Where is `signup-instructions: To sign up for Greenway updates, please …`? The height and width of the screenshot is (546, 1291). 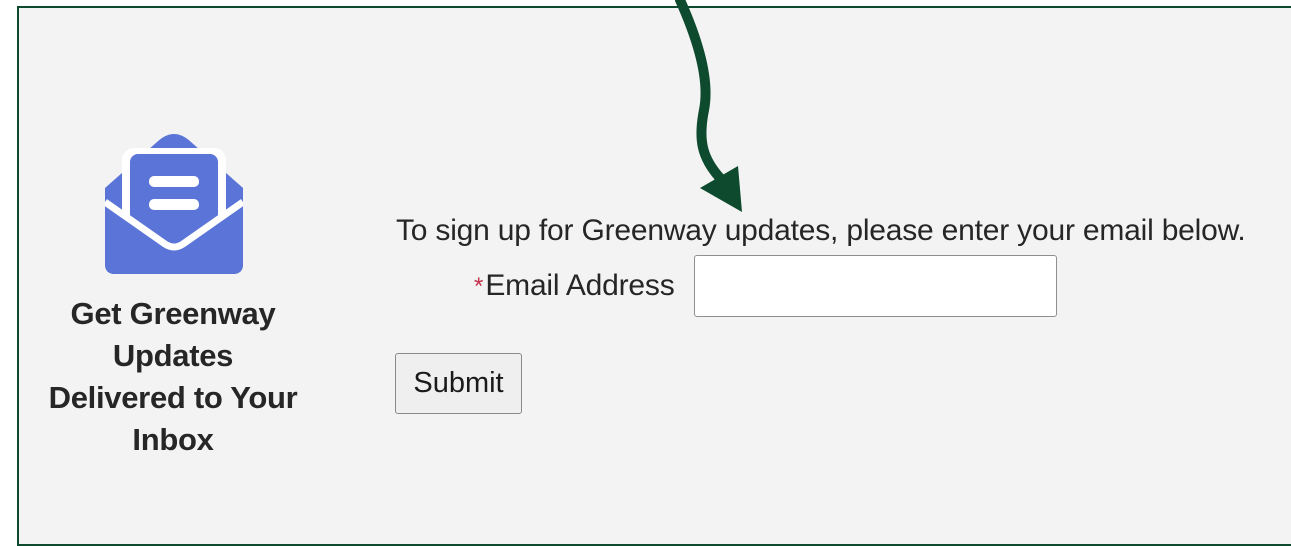
signup-instructions: To sign up for Greenway updates, please … is located at coordinates (821, 230).